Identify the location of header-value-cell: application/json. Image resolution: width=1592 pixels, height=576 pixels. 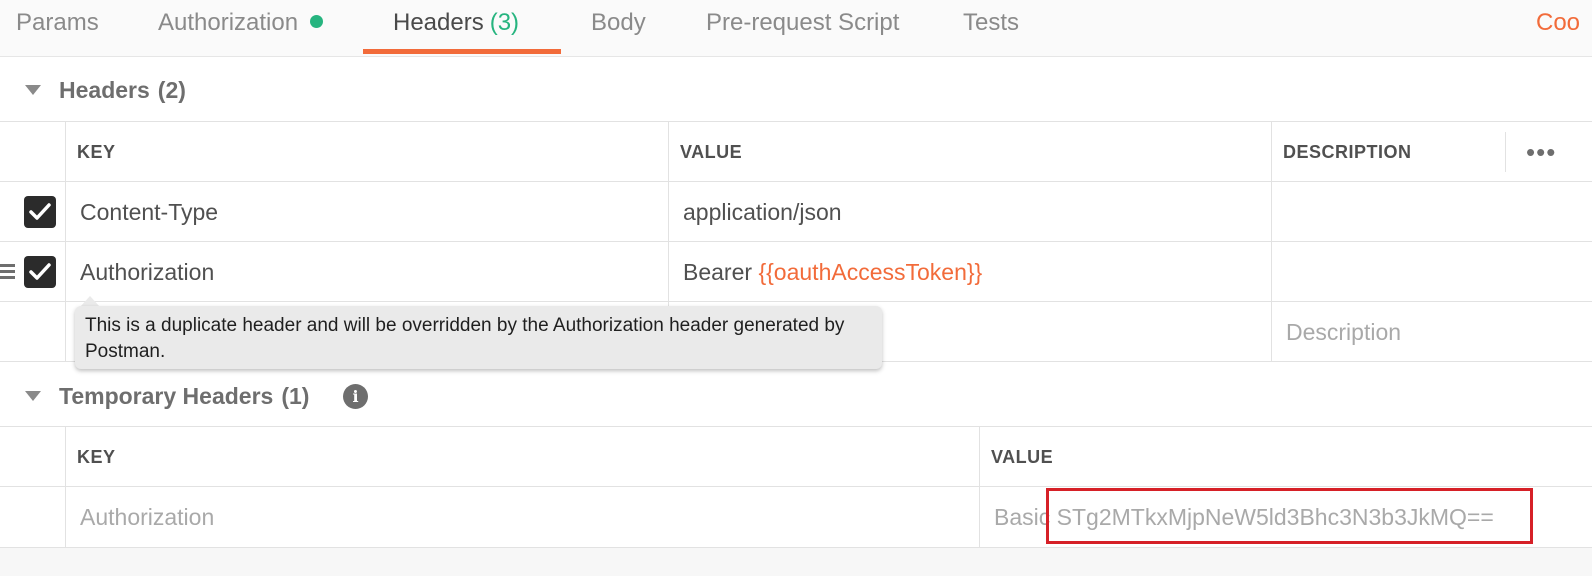
(969, 211).